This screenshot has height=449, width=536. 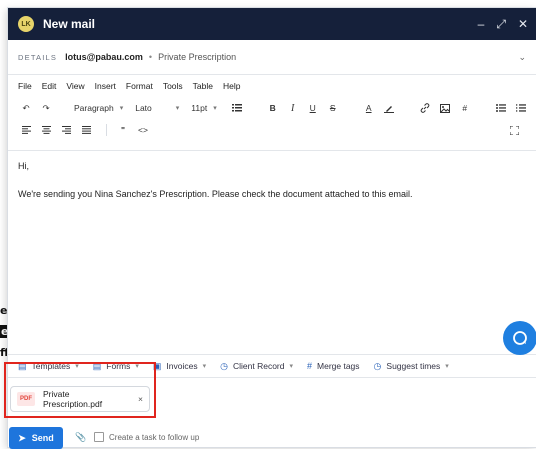 What do you see at coordinates (197, 57) in the screenshot?
I see `subject-text: Private Prescription` at bounding box center [197, 57].